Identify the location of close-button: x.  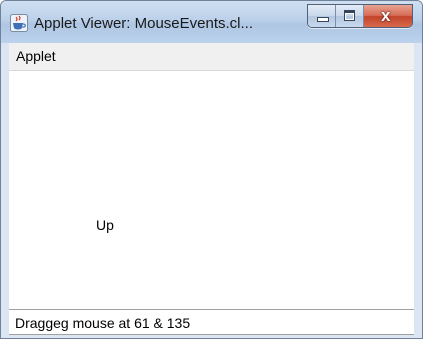
(388, 16).